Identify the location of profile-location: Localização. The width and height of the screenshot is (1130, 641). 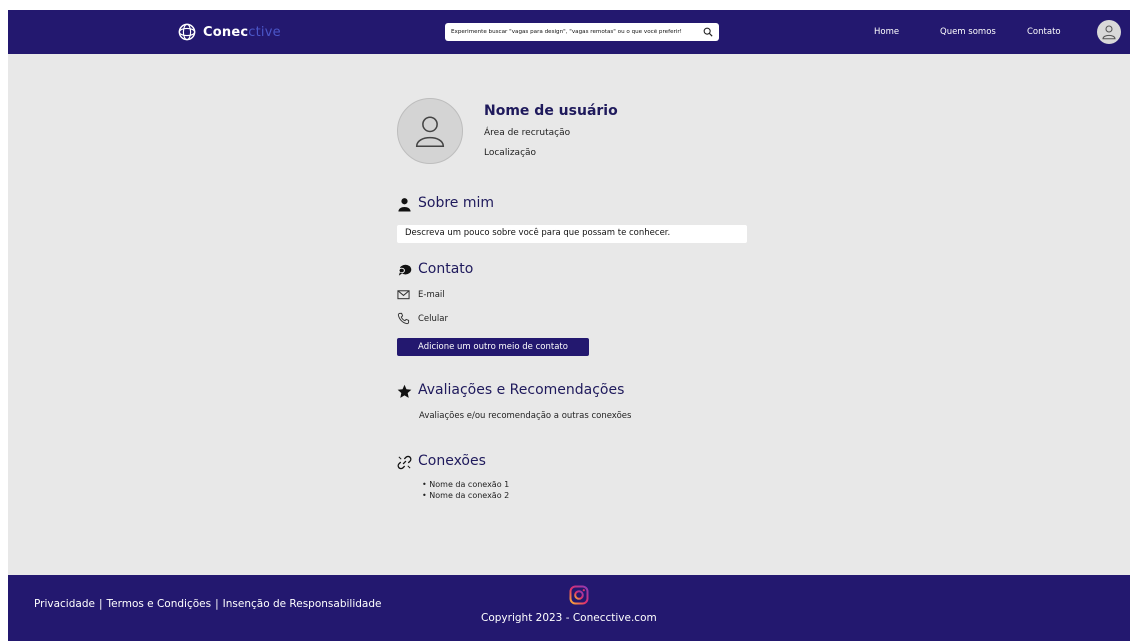
(510, 153).